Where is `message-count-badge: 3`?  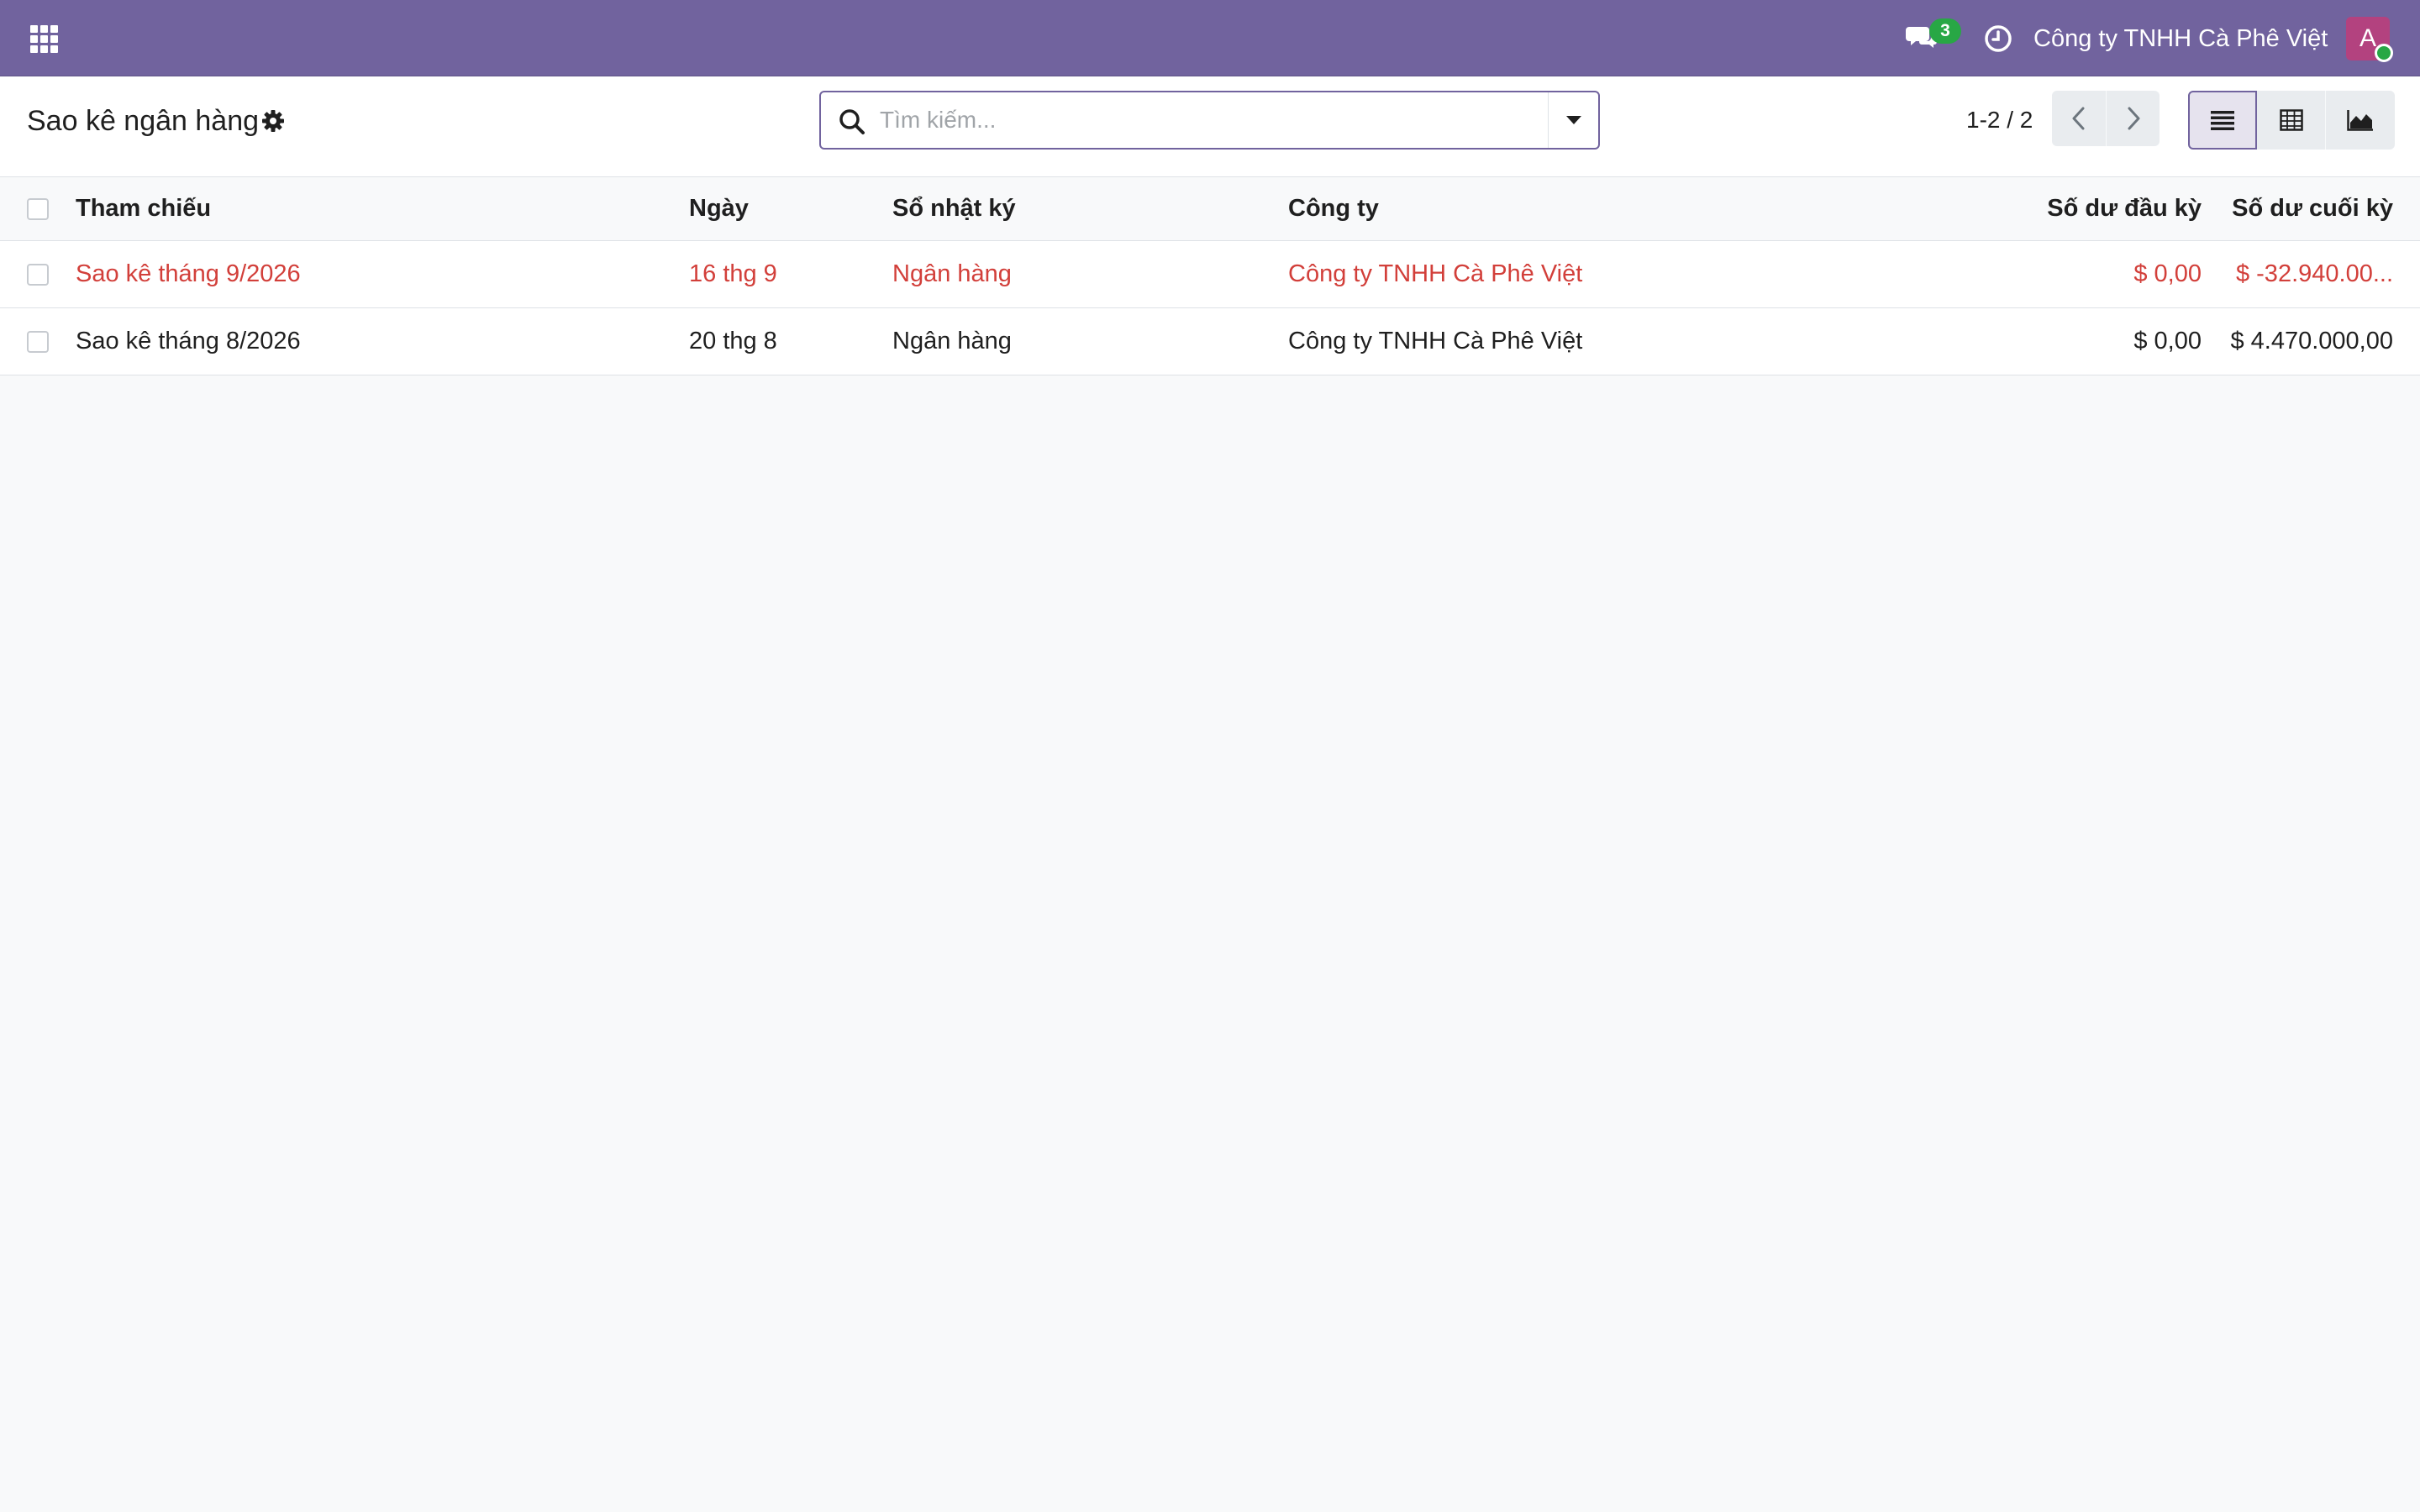
message-count-badge: 3 is located at coordinates (1945, 31).